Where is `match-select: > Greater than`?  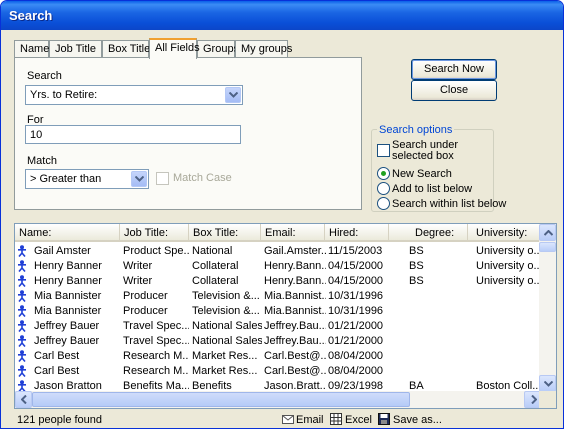
match-select: > Greater than is located at coordinates (87, 179).